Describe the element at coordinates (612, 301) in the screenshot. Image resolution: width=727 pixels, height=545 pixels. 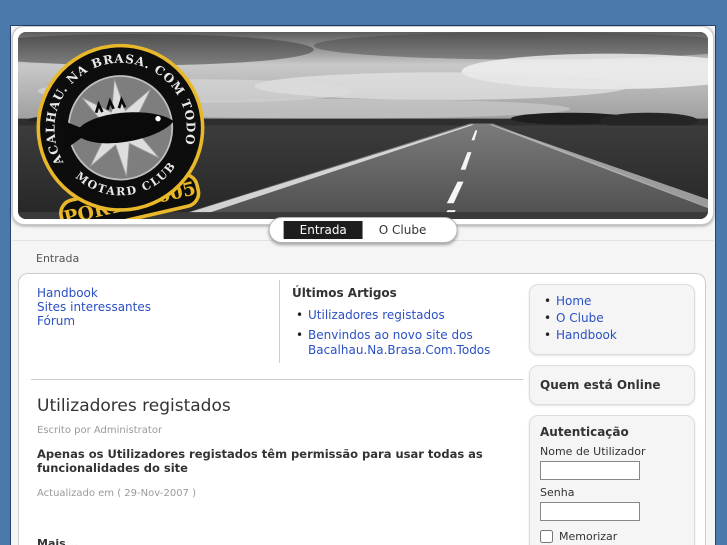
I see `list-item: Home` at that location.